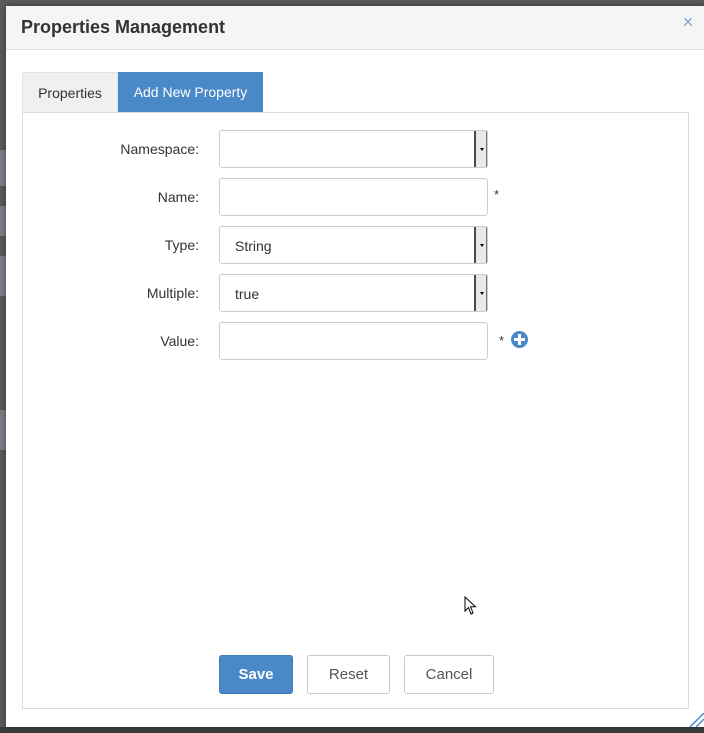 This screenshot has width=704, height=733. Describe the element at coordinates (519, 339) in the screenshot. I see `plus-circle-icon` at that location.